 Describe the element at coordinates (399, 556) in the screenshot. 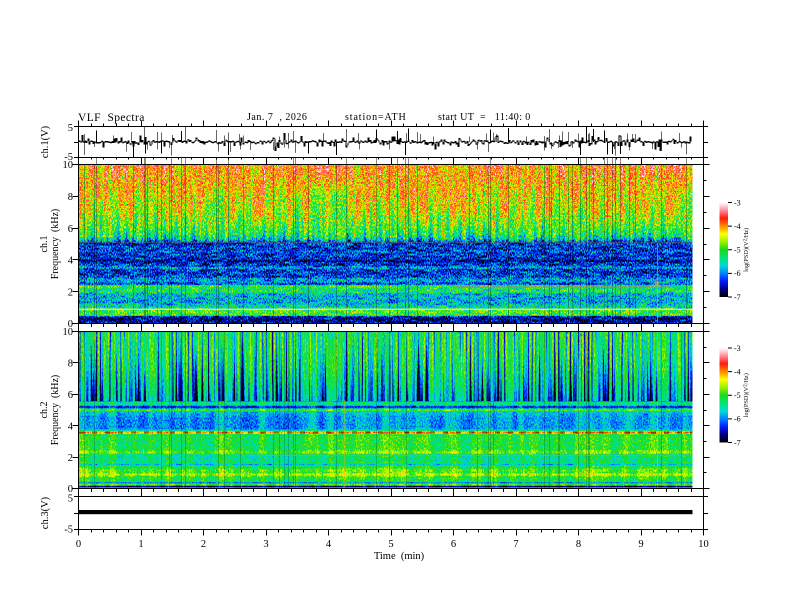

I see `svg-text: Time (min)` at that location.